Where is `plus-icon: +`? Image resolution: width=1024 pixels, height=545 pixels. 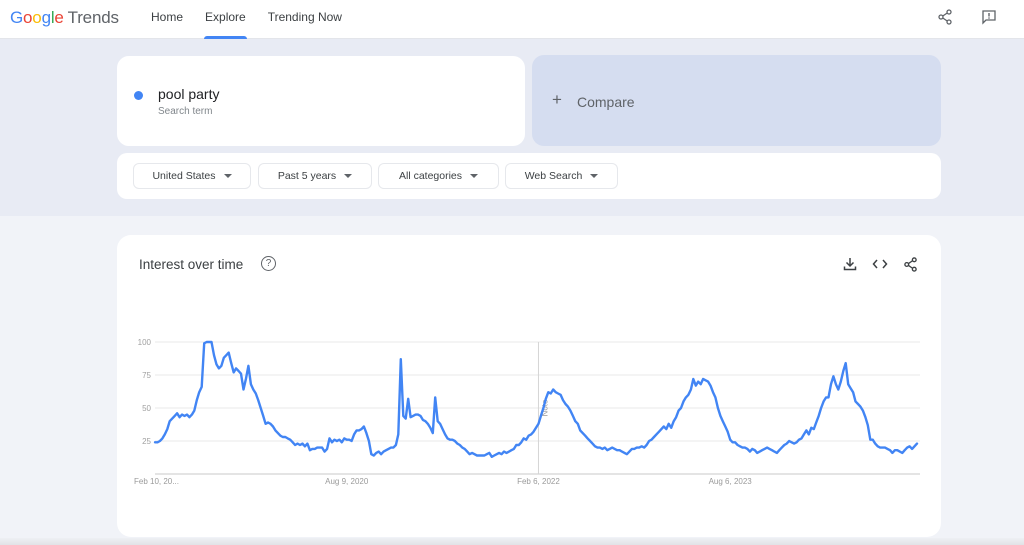 plus-icon: + is located at coordinates (557, 99).